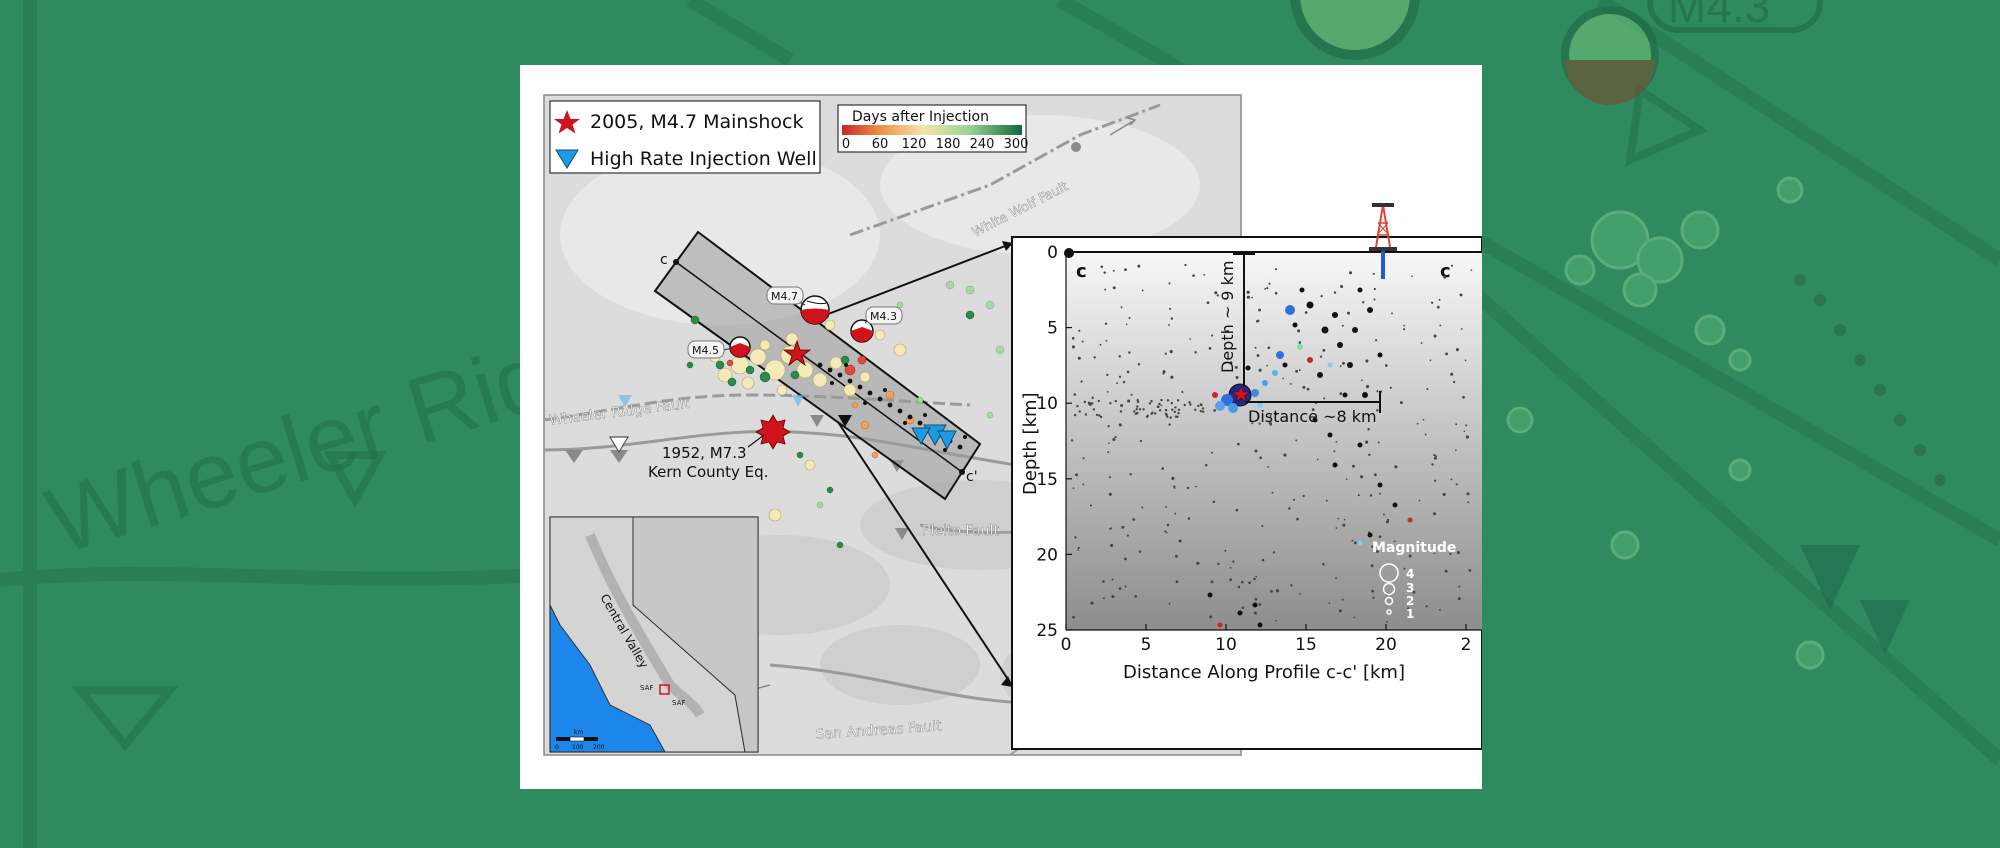 The width and height of the screenshot is (2000, 848). What do you see at coordinates (1306, 645) in the screenshot?
I see `xs-xtick-3: 15` at bounding box center [1306, 645].